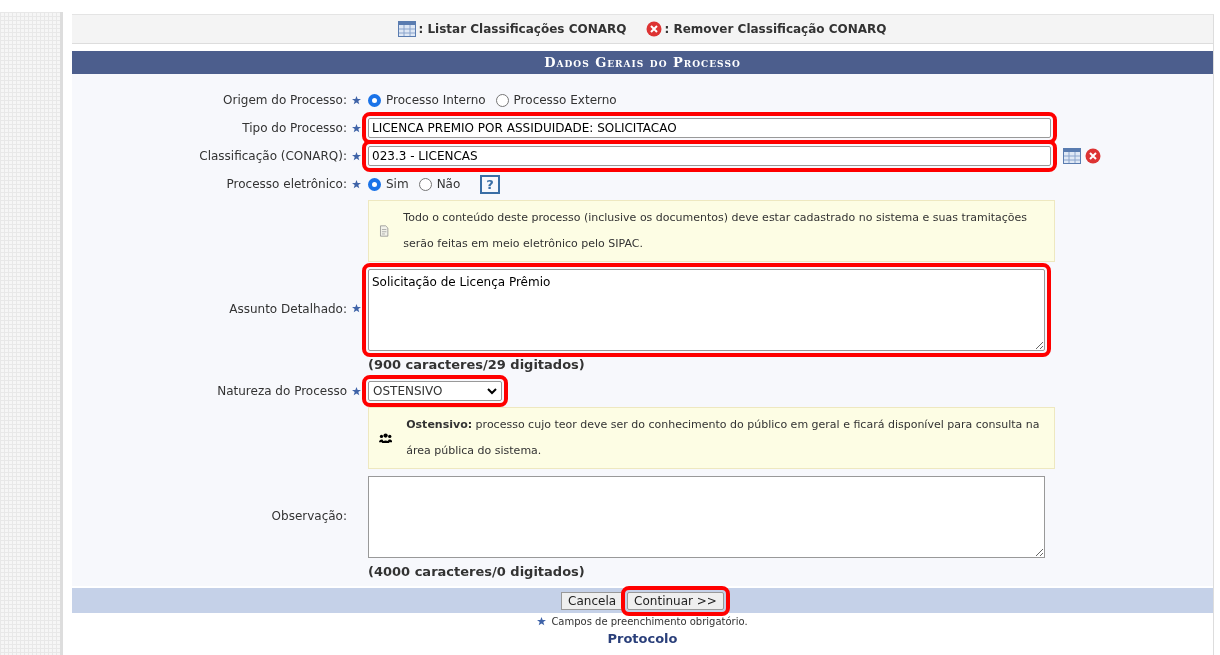 The height and width of the screenshot is (655, 1220). Describe the element at coordinates (309, 515) in the screenshot. I see `field-label: Observação:` at that location.